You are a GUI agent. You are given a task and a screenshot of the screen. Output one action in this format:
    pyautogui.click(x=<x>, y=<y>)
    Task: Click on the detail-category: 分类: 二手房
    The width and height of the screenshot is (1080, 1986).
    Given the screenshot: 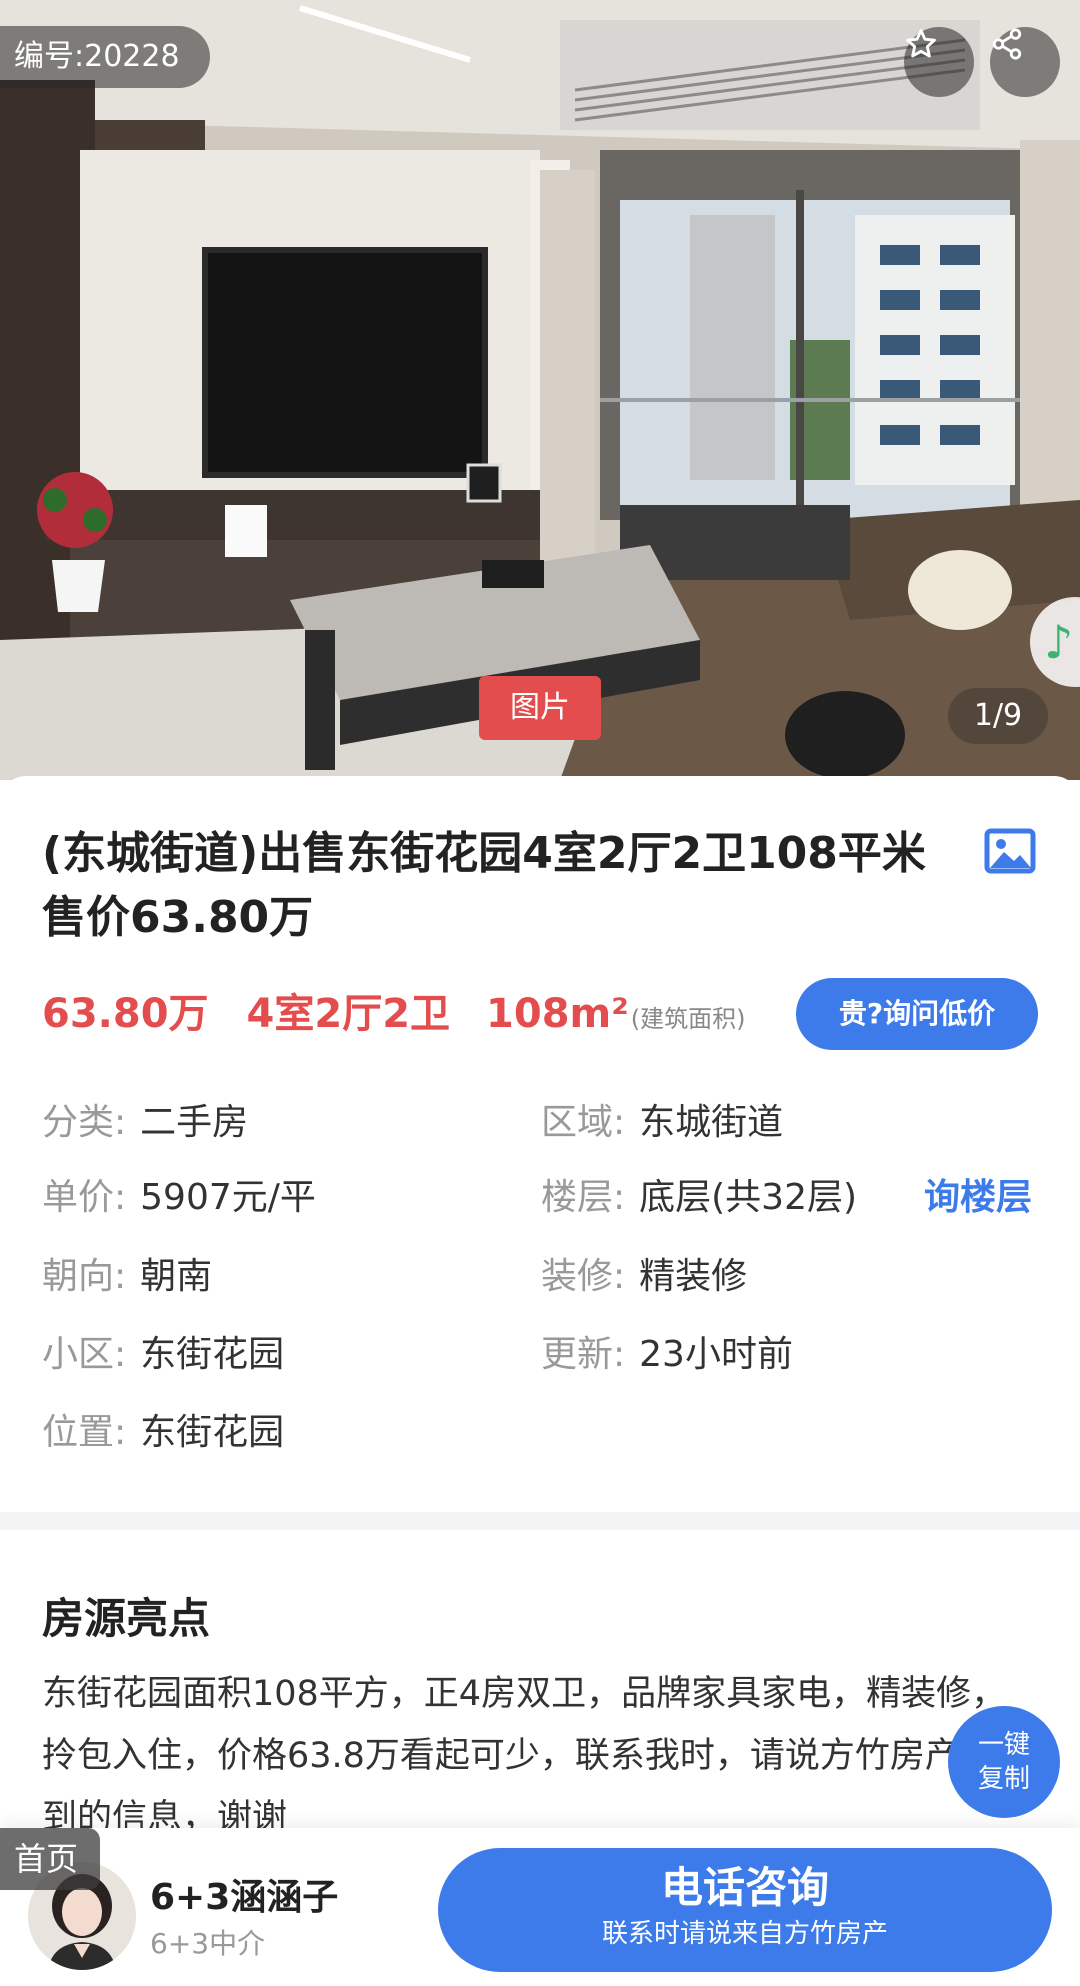 What is the action you would take?
    pyautogui.click(x=145, y=1123)
    